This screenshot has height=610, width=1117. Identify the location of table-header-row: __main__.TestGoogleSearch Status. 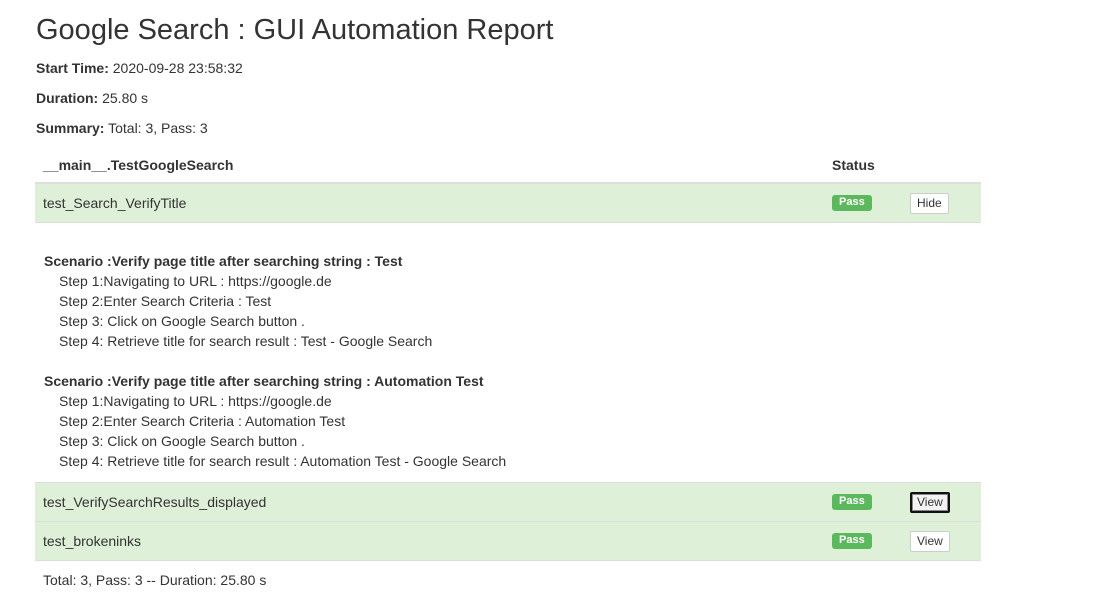
(508, 166).